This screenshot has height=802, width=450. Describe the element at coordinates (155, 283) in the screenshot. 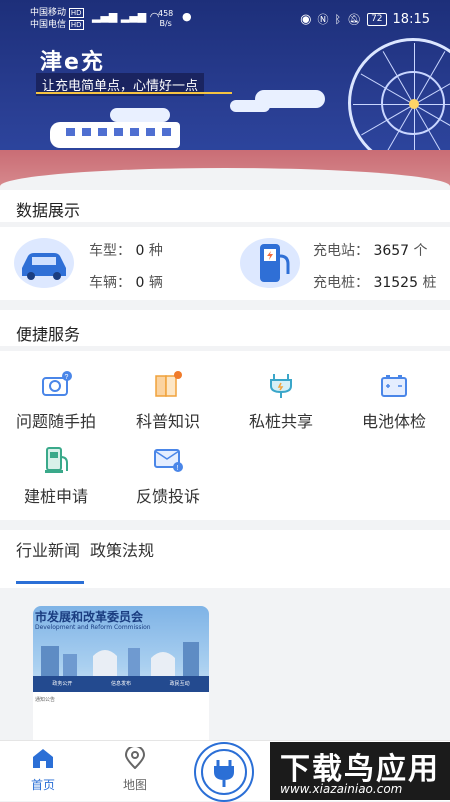

I see `stat-unit: 辆` at that location.